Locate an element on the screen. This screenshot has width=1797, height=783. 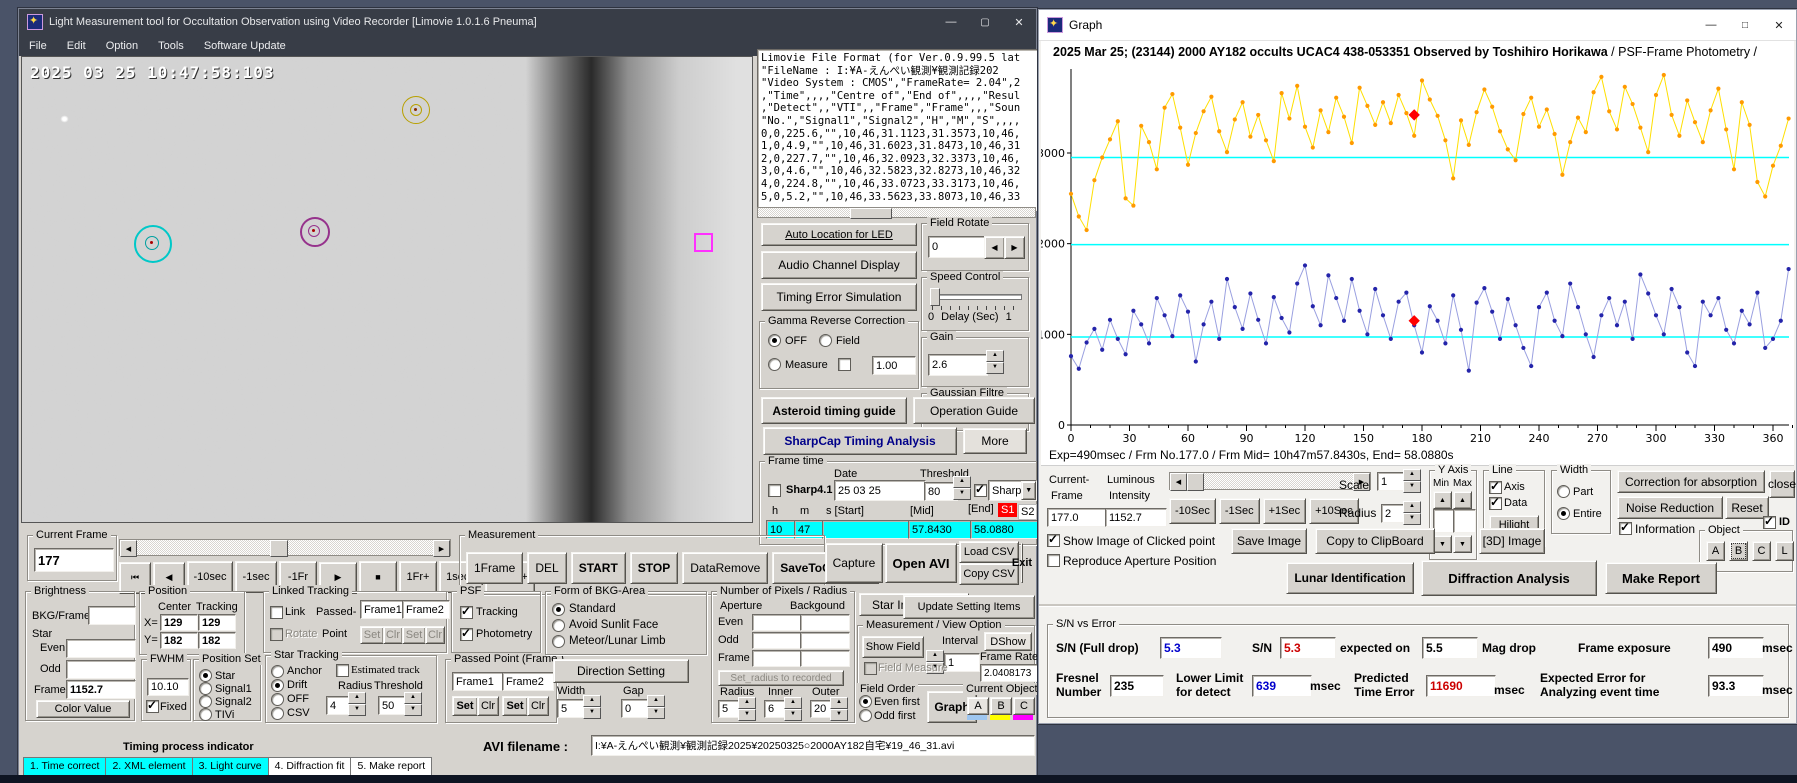
sn-field: 5.3 is located at coordinates (1308, 648).